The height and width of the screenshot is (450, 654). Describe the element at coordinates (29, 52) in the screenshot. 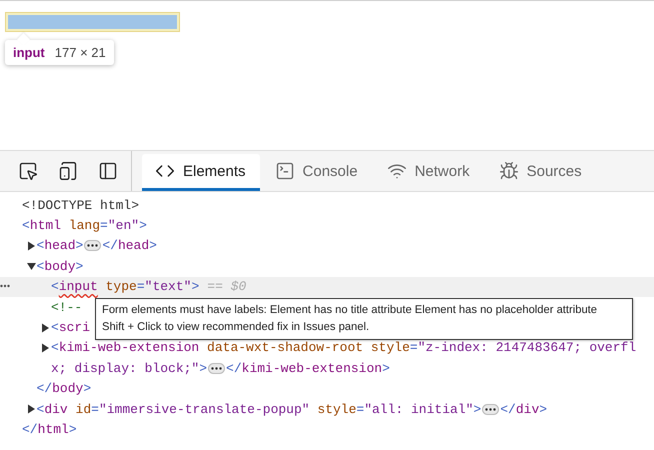

I see `tag-name: input` at that location.